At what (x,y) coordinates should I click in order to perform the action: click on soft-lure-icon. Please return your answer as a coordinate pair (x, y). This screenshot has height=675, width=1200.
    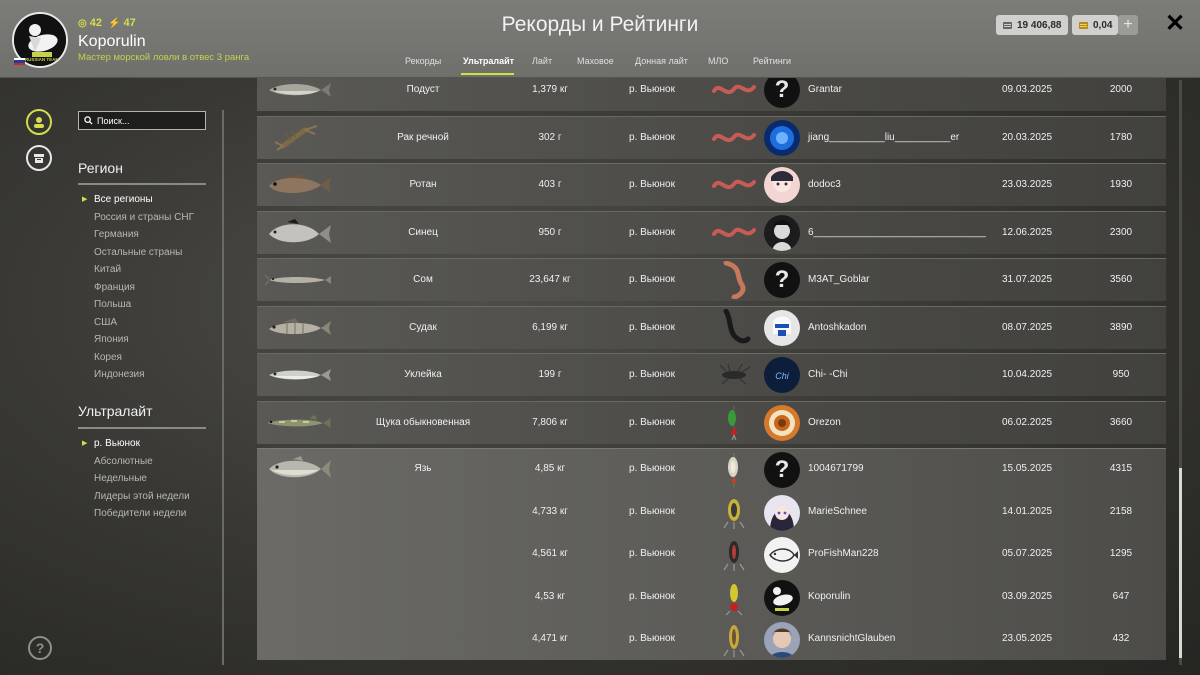
    Looking at the image, I should click on (734, 327).